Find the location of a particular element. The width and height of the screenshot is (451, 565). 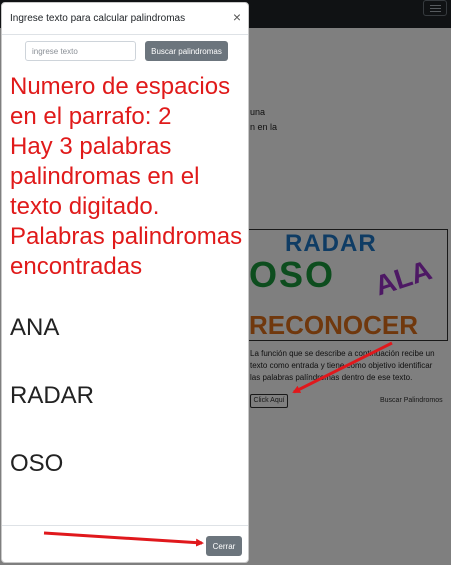

modal-footer: Cerrar is located at coordinates (125, 543).